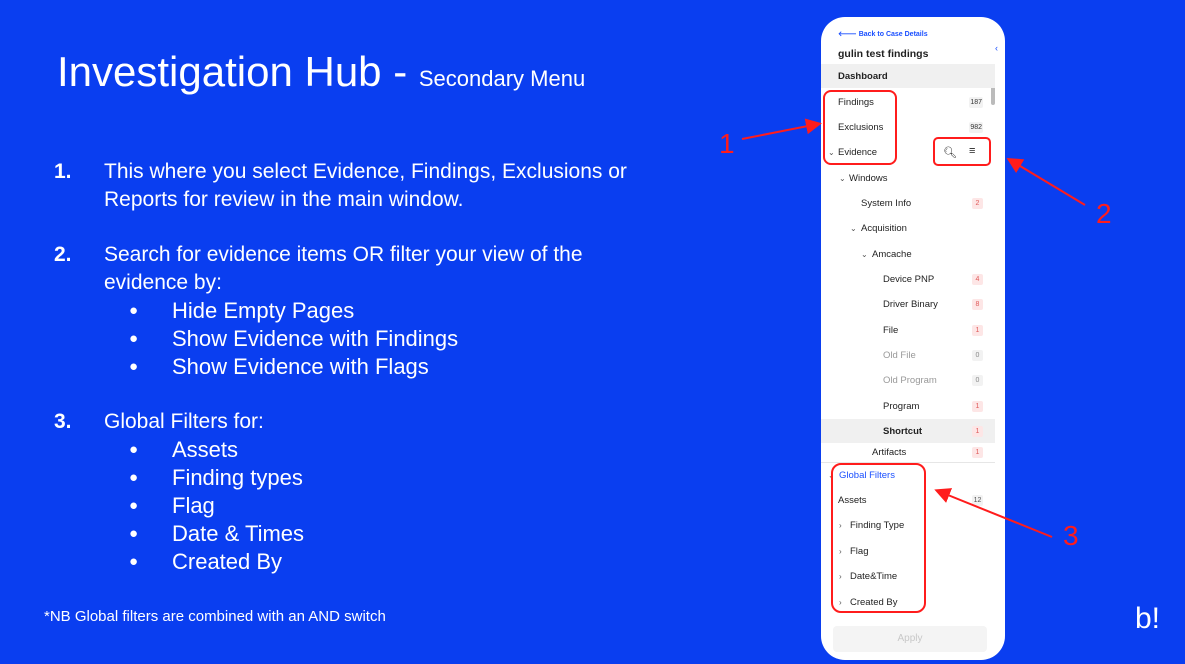  Describe the element at coordinates (962, 151) in the screenshot. I see `highlight-box-tools` at that location.